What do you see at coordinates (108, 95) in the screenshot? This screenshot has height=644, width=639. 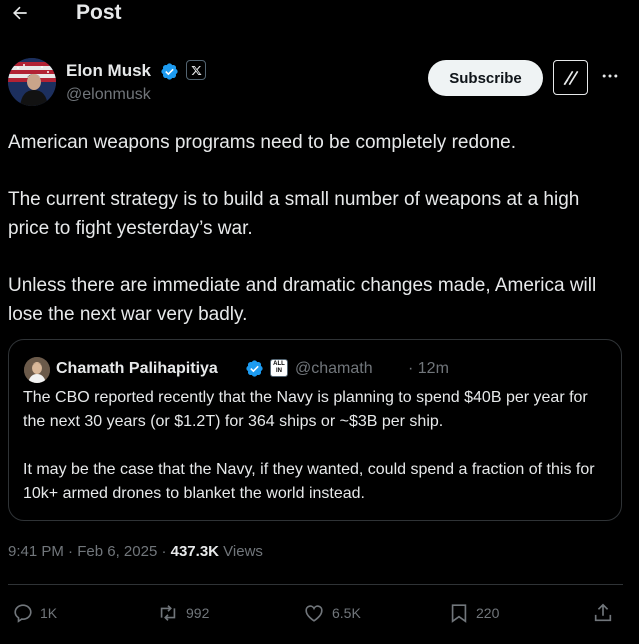 I see `author-handle: @elonmusk` at bounding box center [108, 95].